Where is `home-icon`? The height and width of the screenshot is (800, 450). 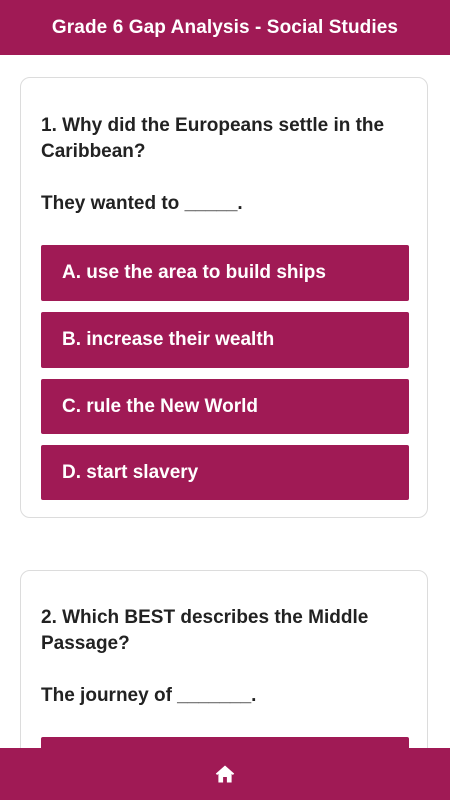
home-icon is located at coordinates (225, 774).